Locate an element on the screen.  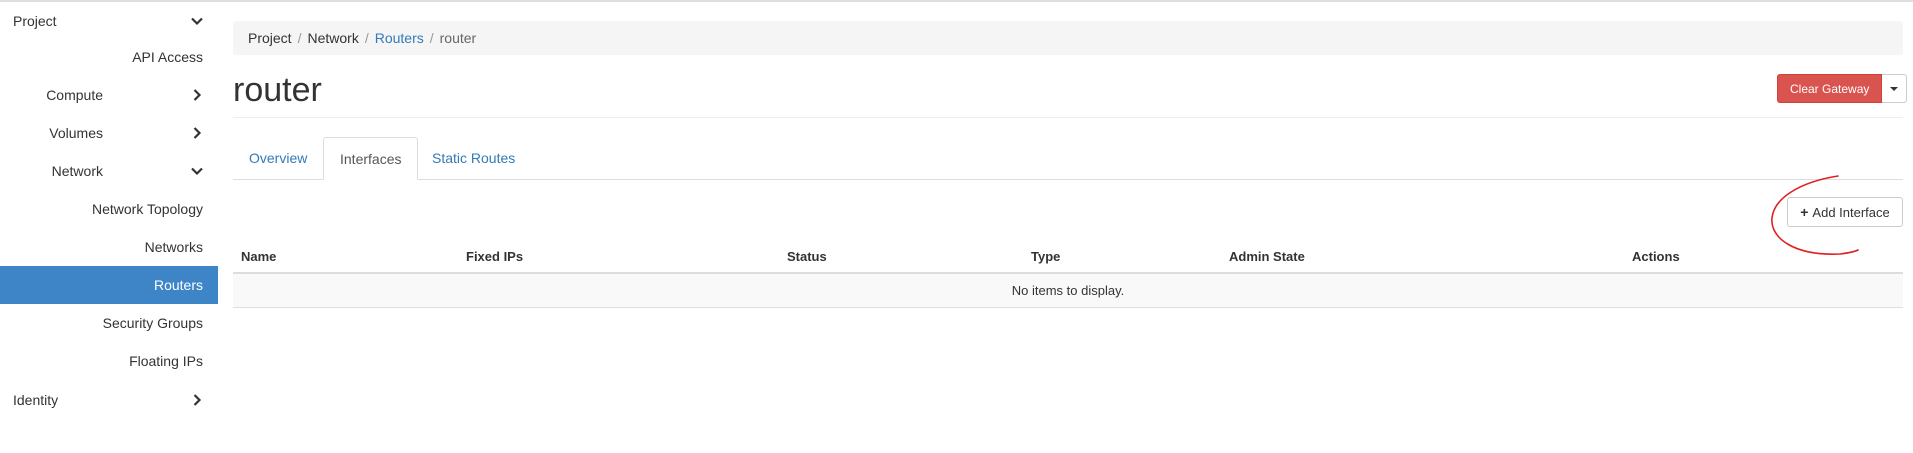
sidebar-item-project: Project is located at coordinates (109, 21).